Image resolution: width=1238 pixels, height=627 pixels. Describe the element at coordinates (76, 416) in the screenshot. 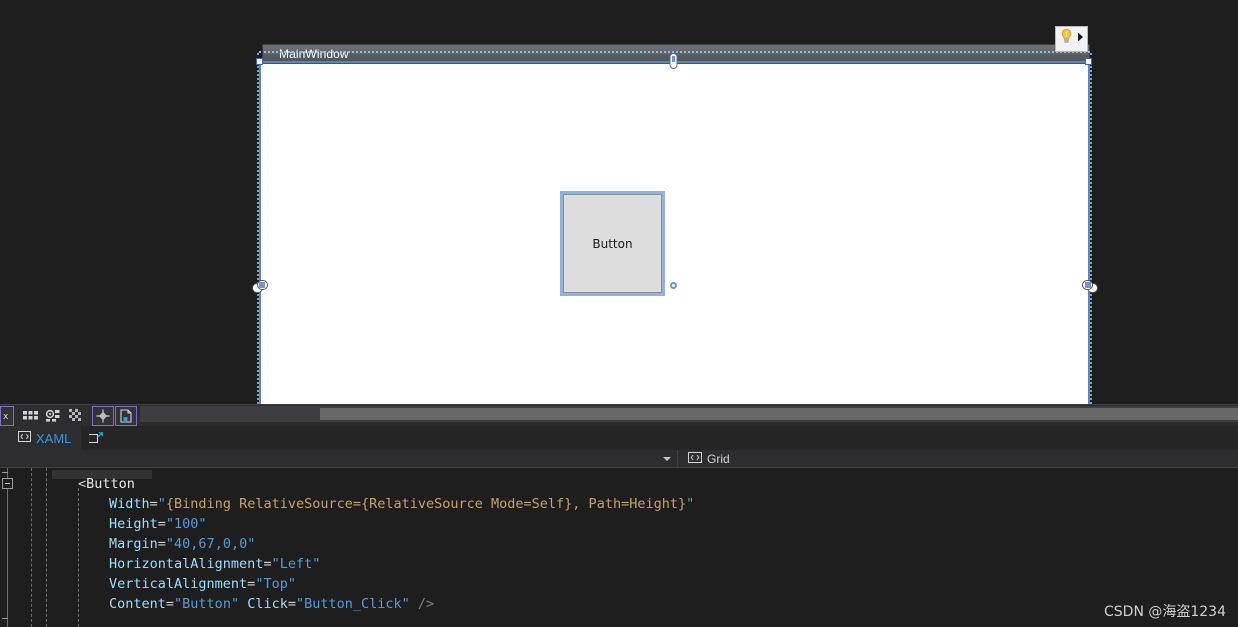

I see `snap-to-snaplines-button` at that location.